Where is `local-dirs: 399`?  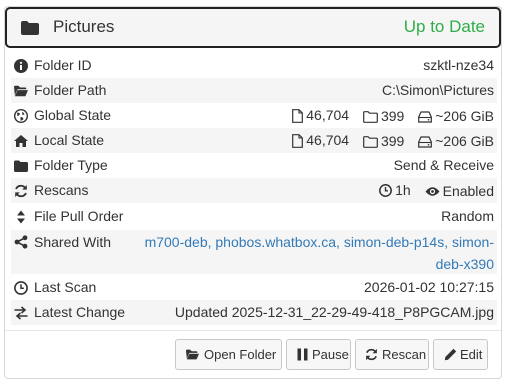
local-dirs: 399 is located at coordinates (383, 141).